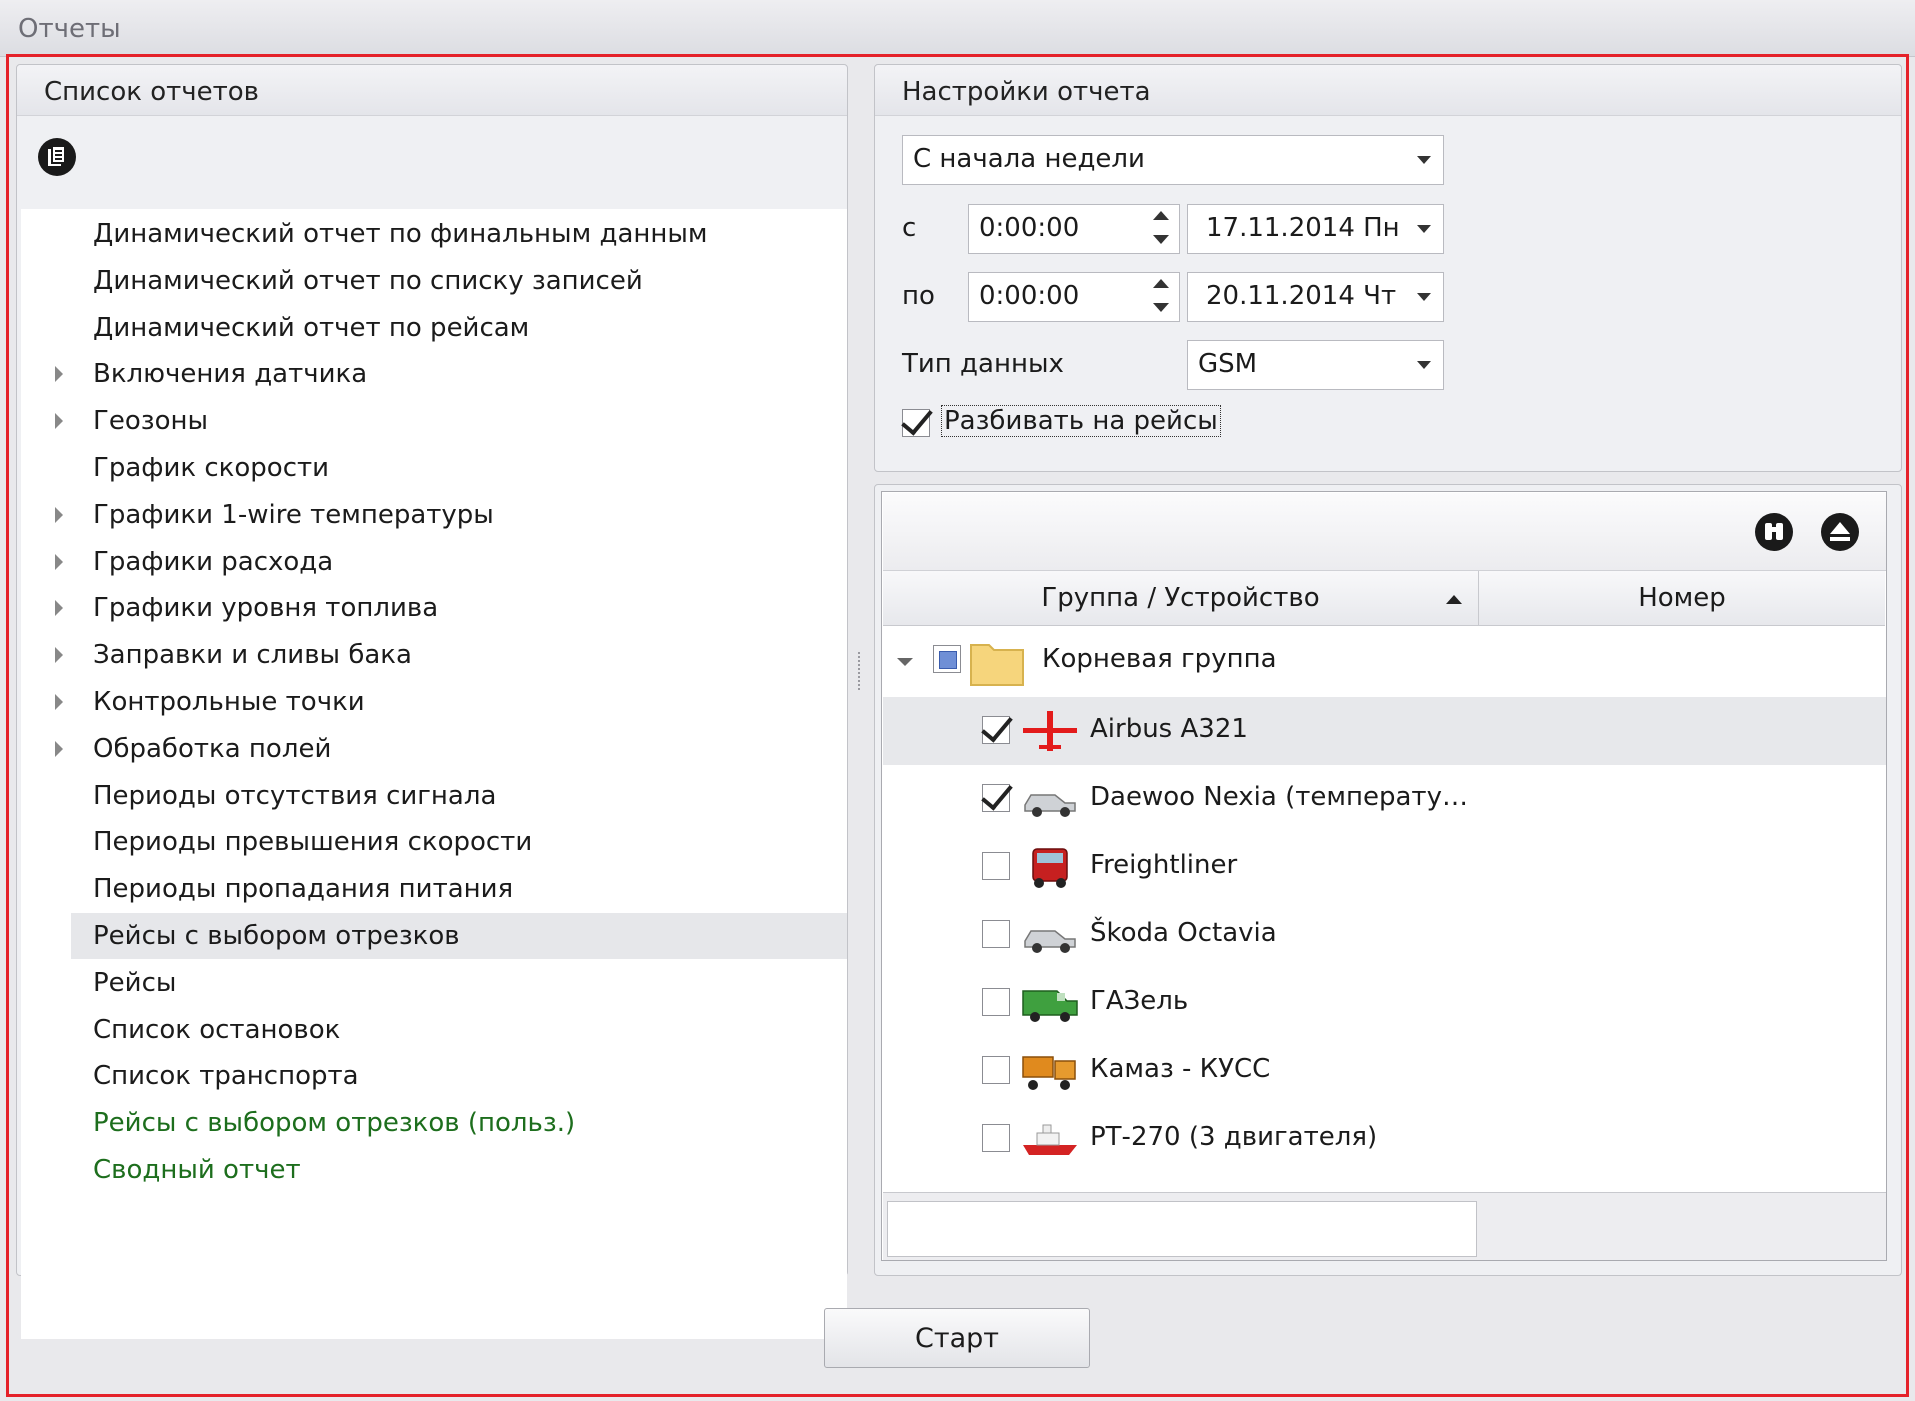  Describe the element at coordinates (434, 281) in the screenshot. I see `report-list-item: Динамический отчет по списку записей` at that location.